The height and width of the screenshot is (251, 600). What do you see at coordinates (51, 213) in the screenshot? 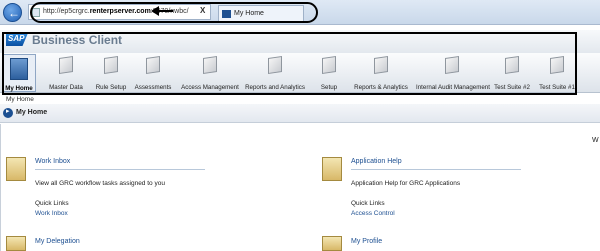
I see `work-inbox-link: Work Inbox` at bounding box center [51, 213].